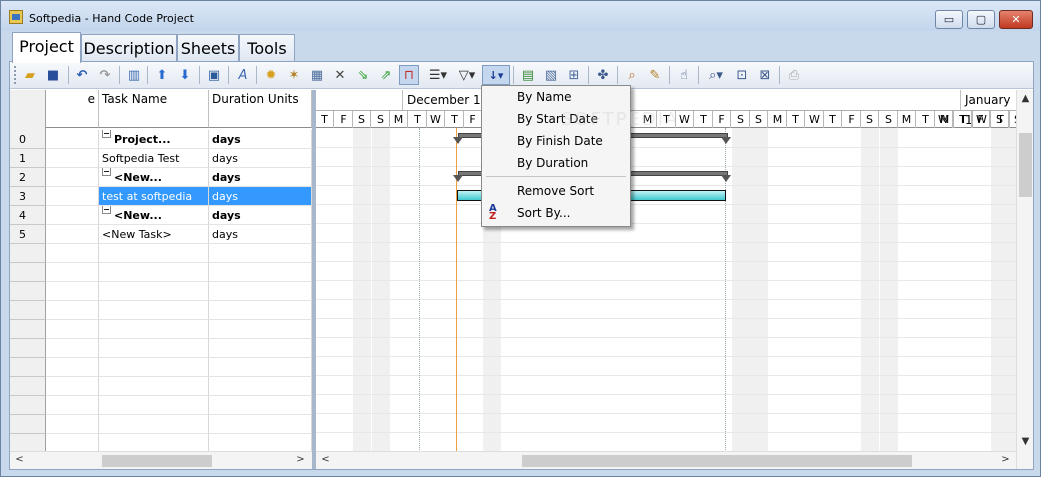  Describe the element at coordinates (438, 75) in the screenshot. I see `layout-dropdown-icon: ☰▾` at that location.